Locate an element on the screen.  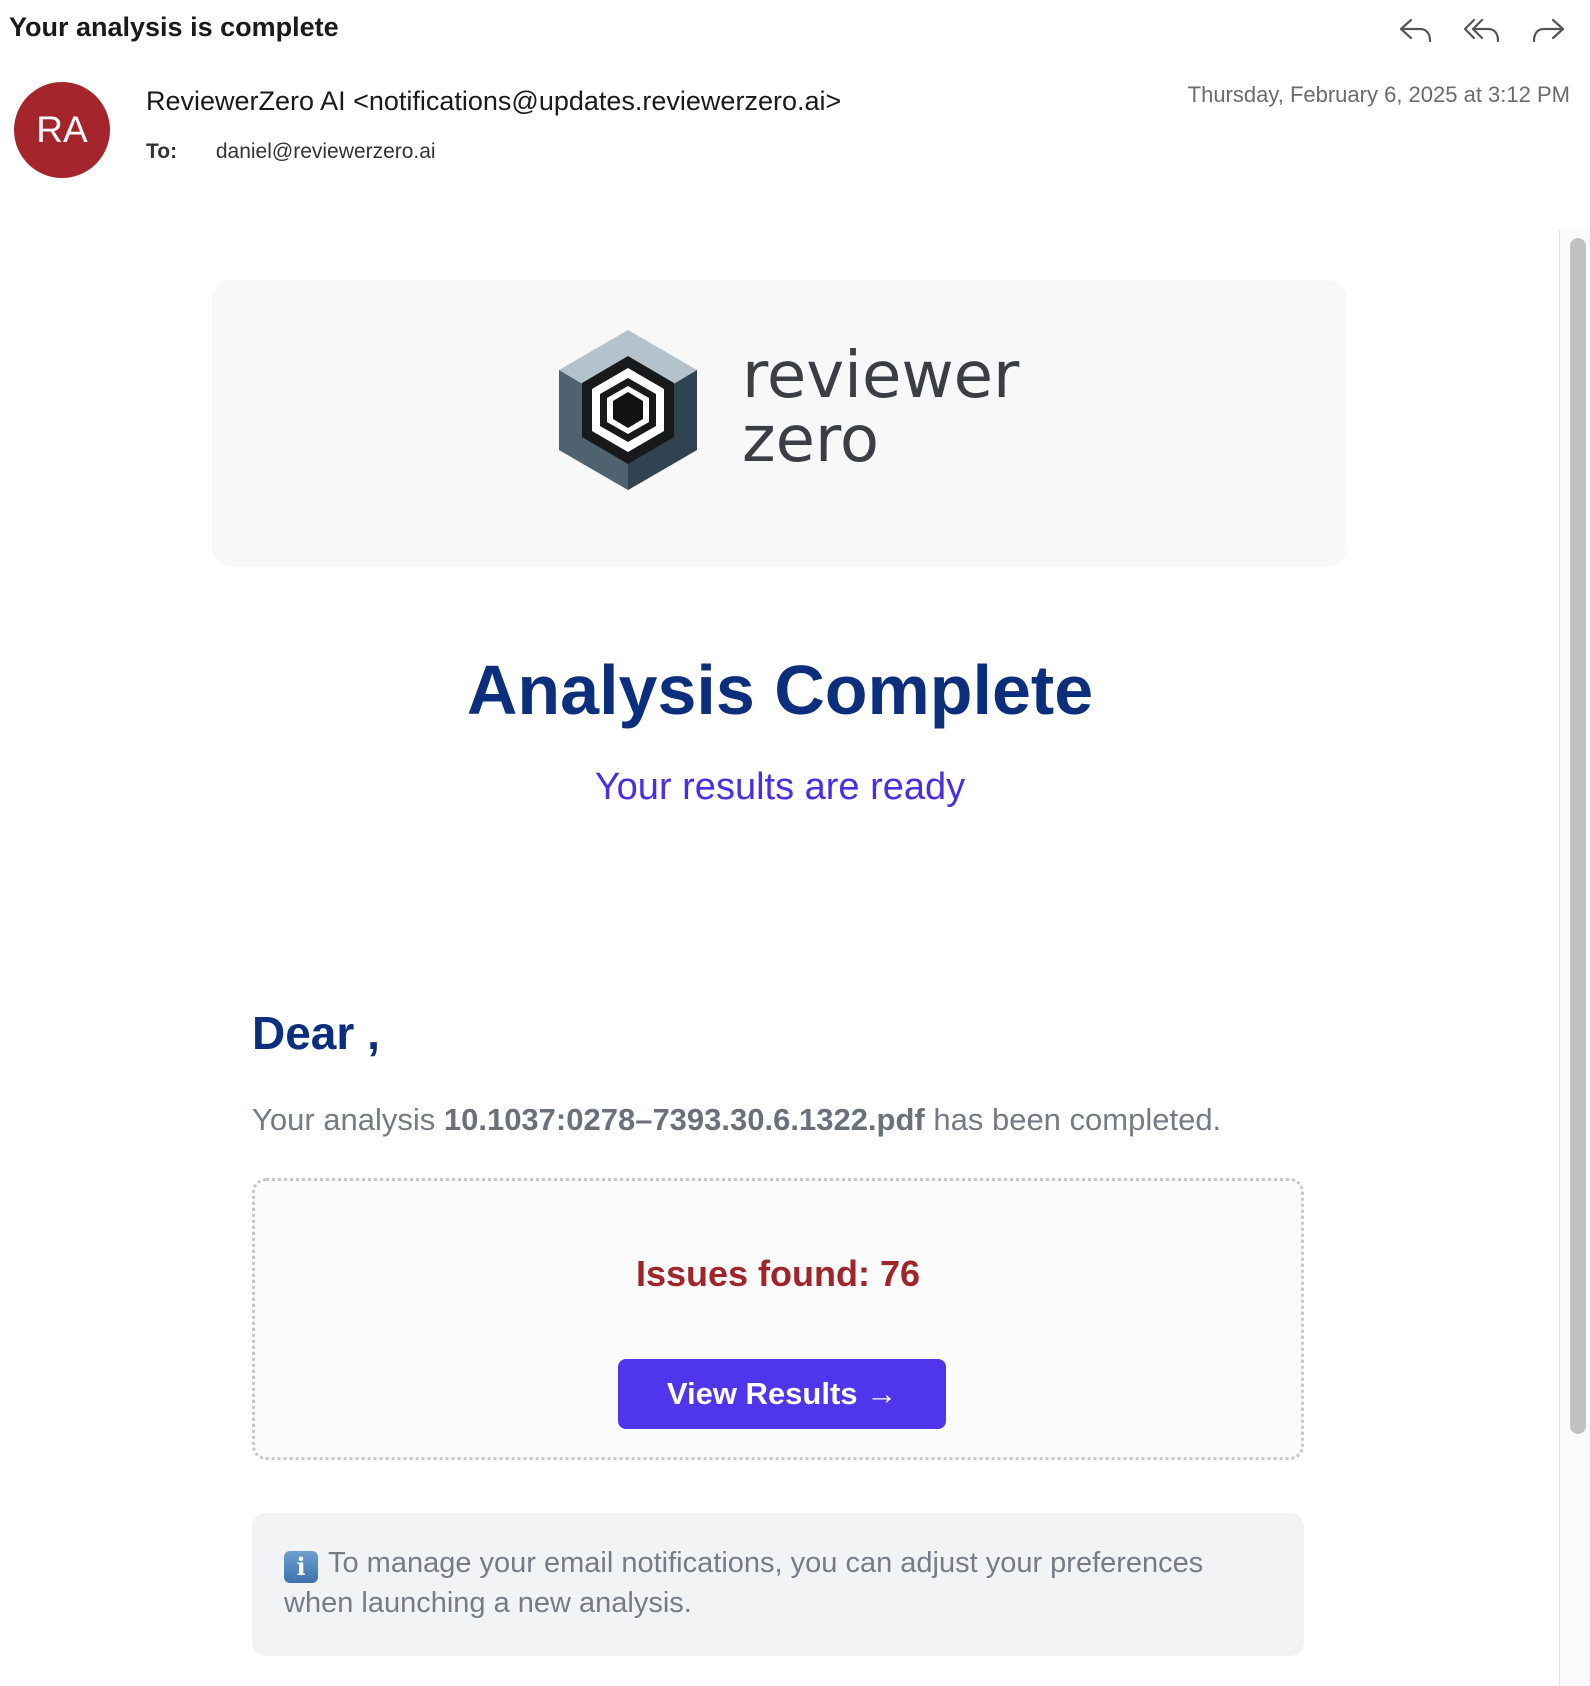
logo-wordmark-line1: reviewer is located at coordinates (881, 376).